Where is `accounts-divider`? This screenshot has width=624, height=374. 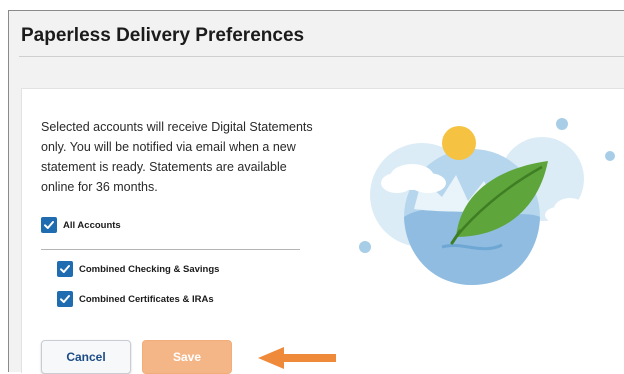 accounts-divider is located at coordinates (170, 249).